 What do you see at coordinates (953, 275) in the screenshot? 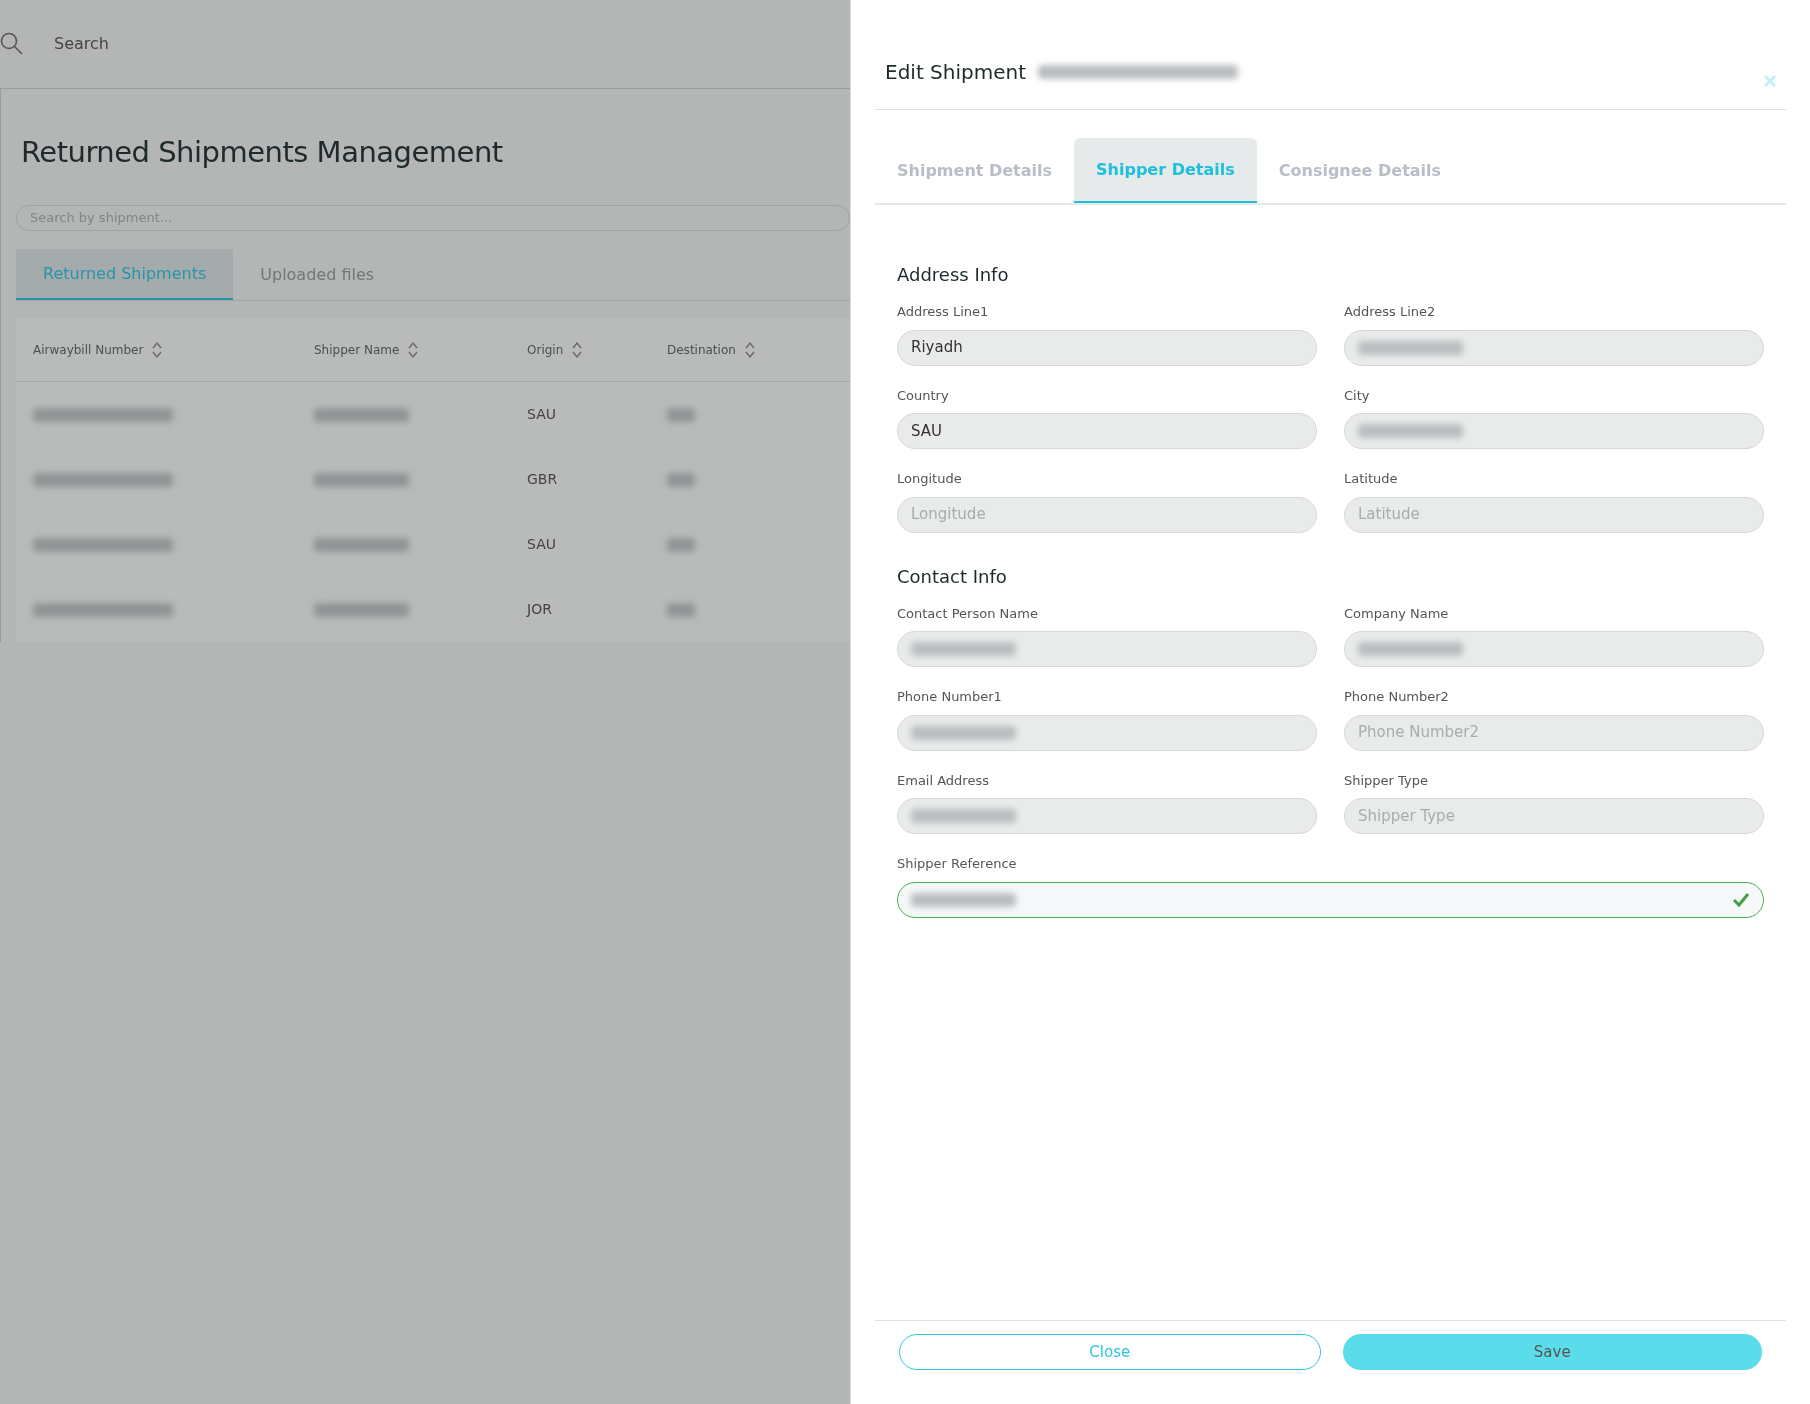
I see `section-title: Address Info` at bounding box center [953, 275].